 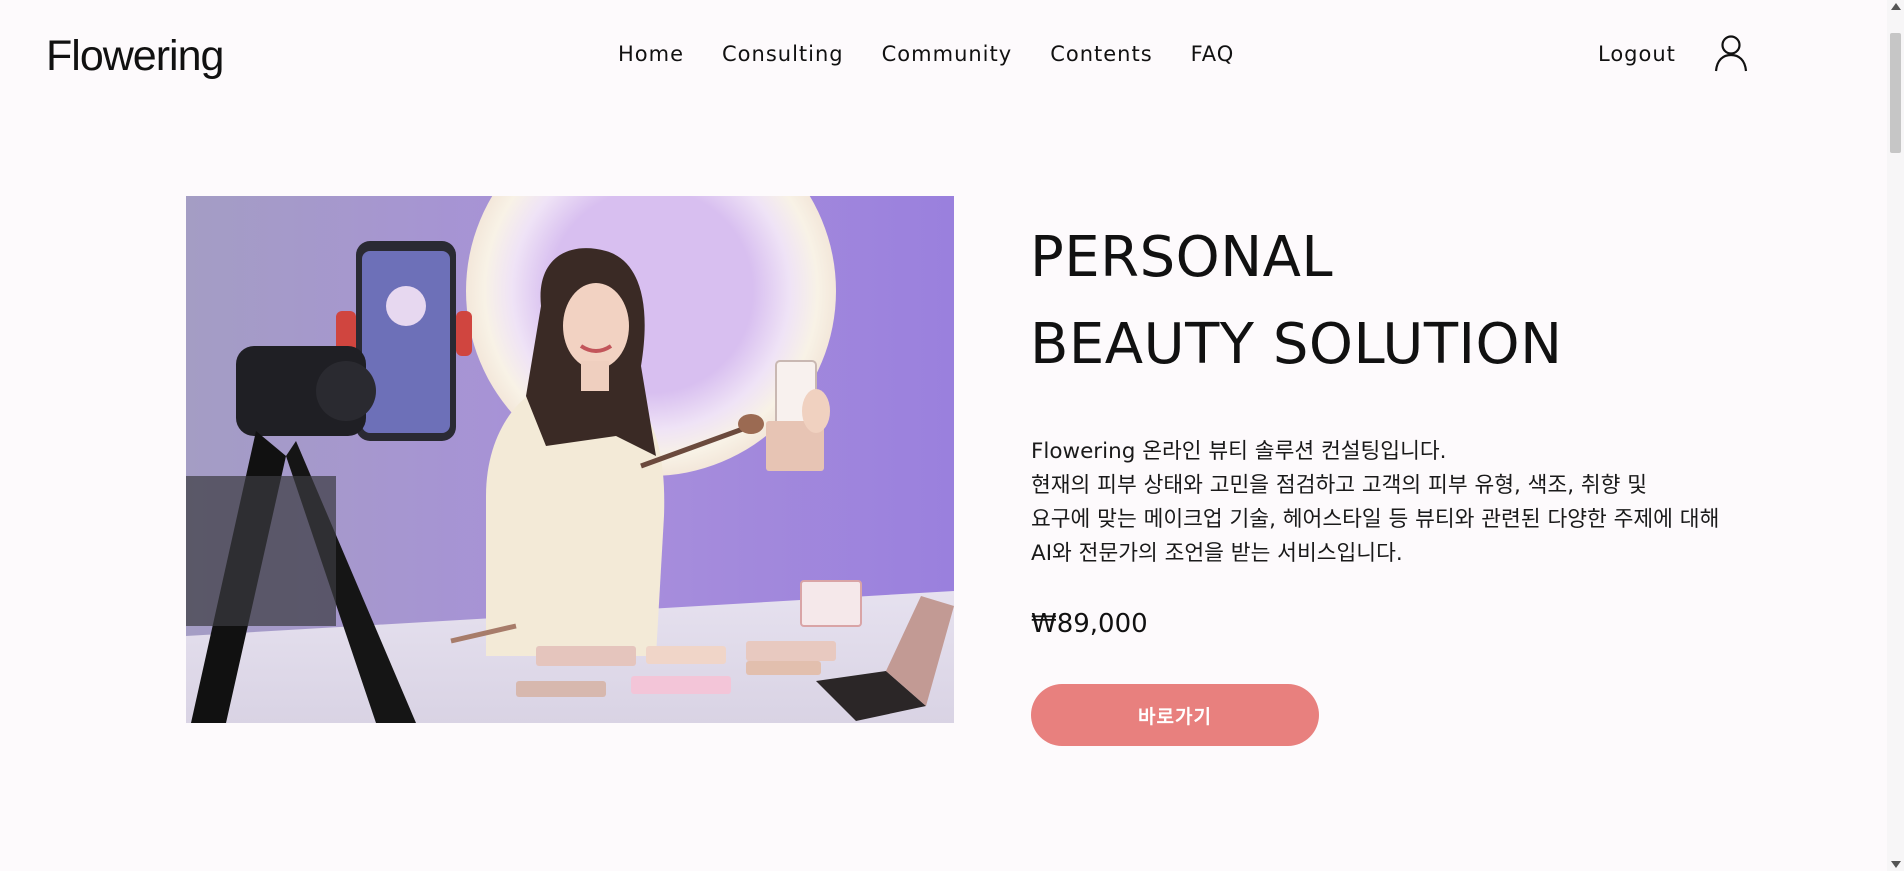 What do you see at coordinates (783, 54) in the screenshot?
I see `nav-consulting: Consulting` at bounding box center [783, 54].